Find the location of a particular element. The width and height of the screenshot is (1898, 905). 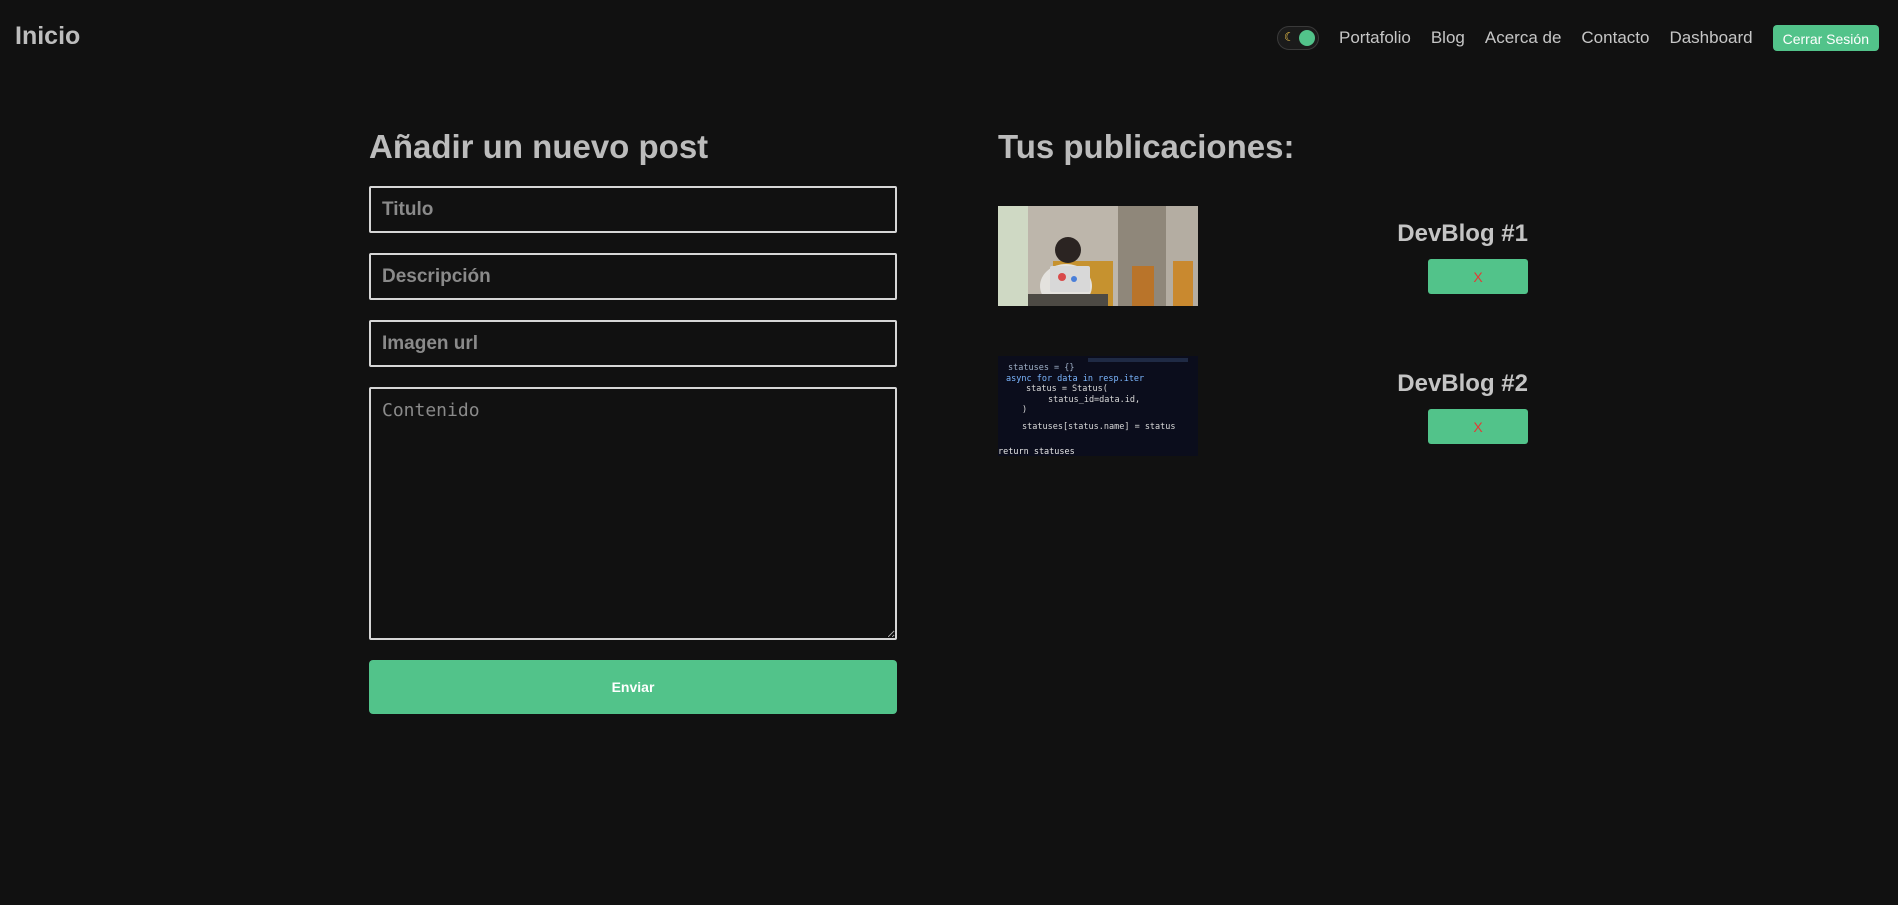

nav-link-blog: Blog is located at coordinates (1448, 38).